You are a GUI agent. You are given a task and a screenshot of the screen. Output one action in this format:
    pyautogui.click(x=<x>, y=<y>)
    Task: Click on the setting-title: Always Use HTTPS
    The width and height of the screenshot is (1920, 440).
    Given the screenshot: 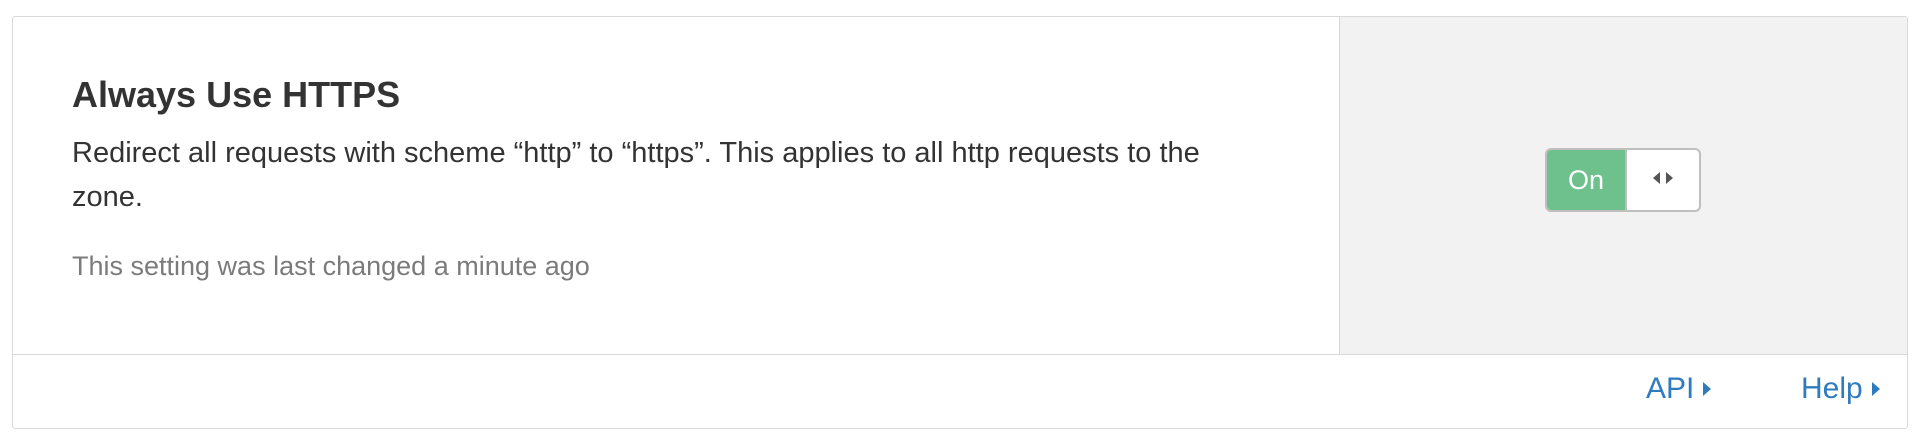 What is the action you would take?
    pyautogui.click(x=236, y=94)
    